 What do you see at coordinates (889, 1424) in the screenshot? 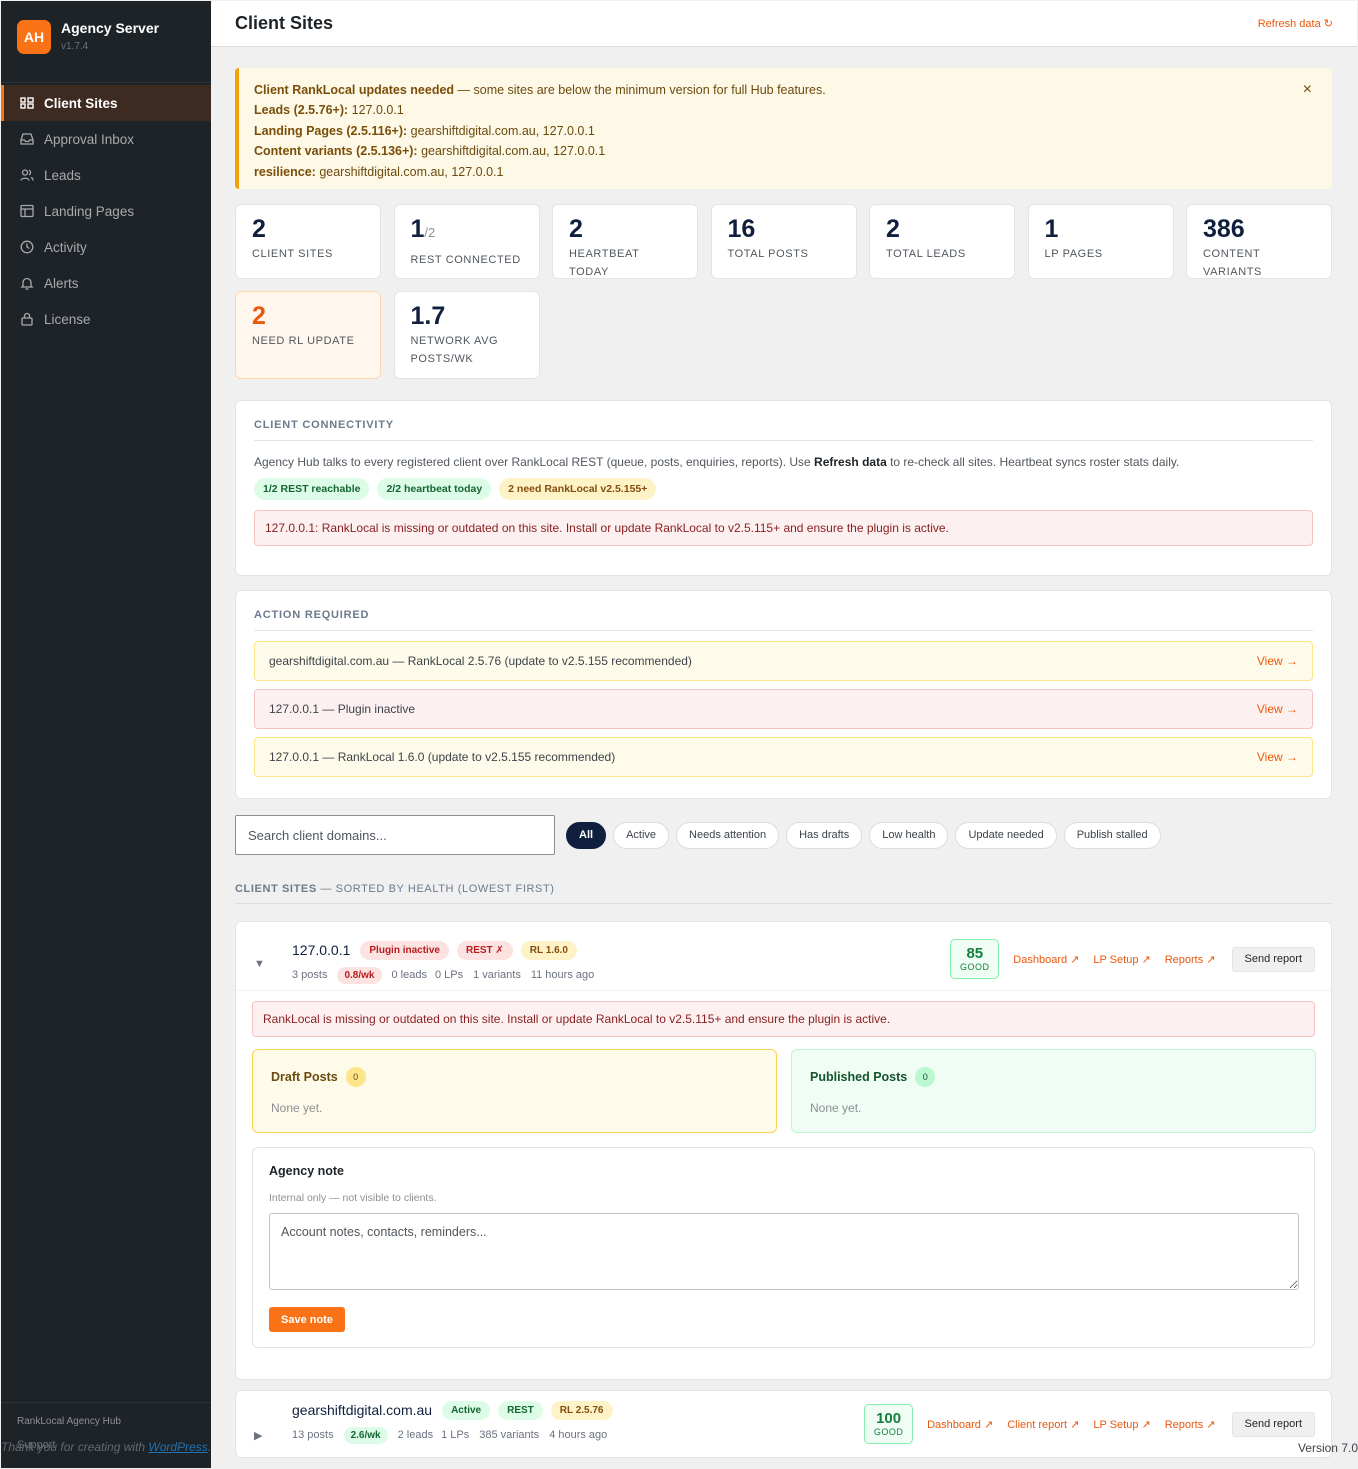
I see `health-score: 100 GOOD` at bounding box center [889, 1424].